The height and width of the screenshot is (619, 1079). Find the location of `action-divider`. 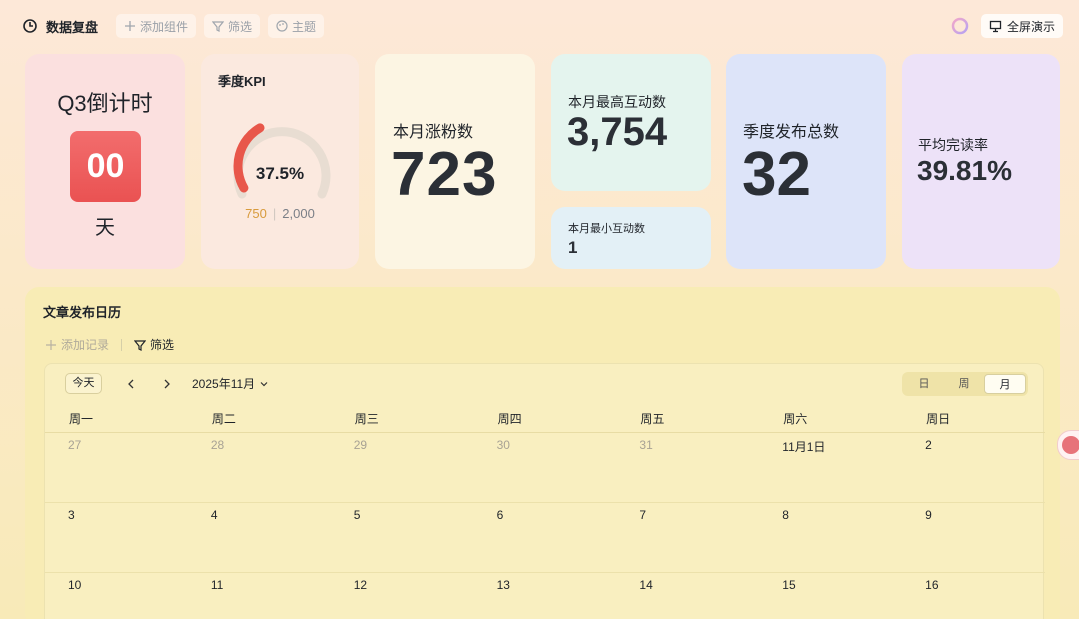

action-divider is located at coordinates (122, 344).